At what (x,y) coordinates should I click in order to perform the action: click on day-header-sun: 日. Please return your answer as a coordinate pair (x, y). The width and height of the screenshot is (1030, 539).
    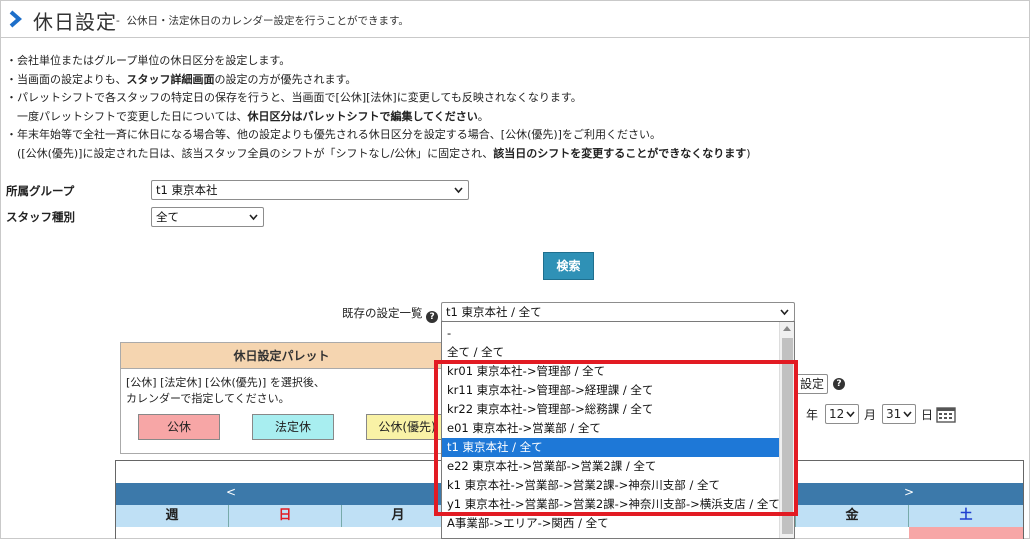
    Looking at the image, I should click on (285, 516).